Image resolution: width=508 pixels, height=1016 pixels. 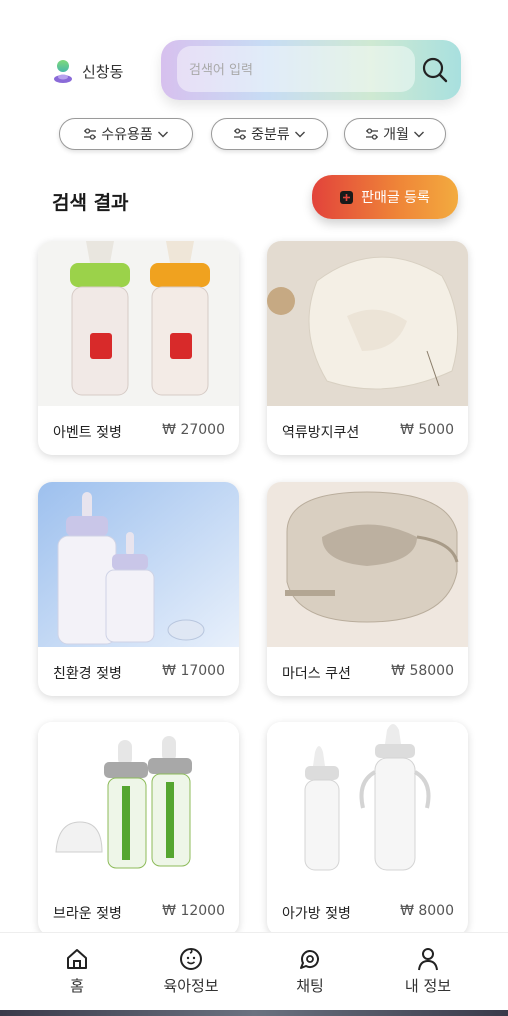 What do you see at coordinates (193, 430) in the screenshot?
I see `product-price: ₩ 27000` at bounding box center [193, 430].